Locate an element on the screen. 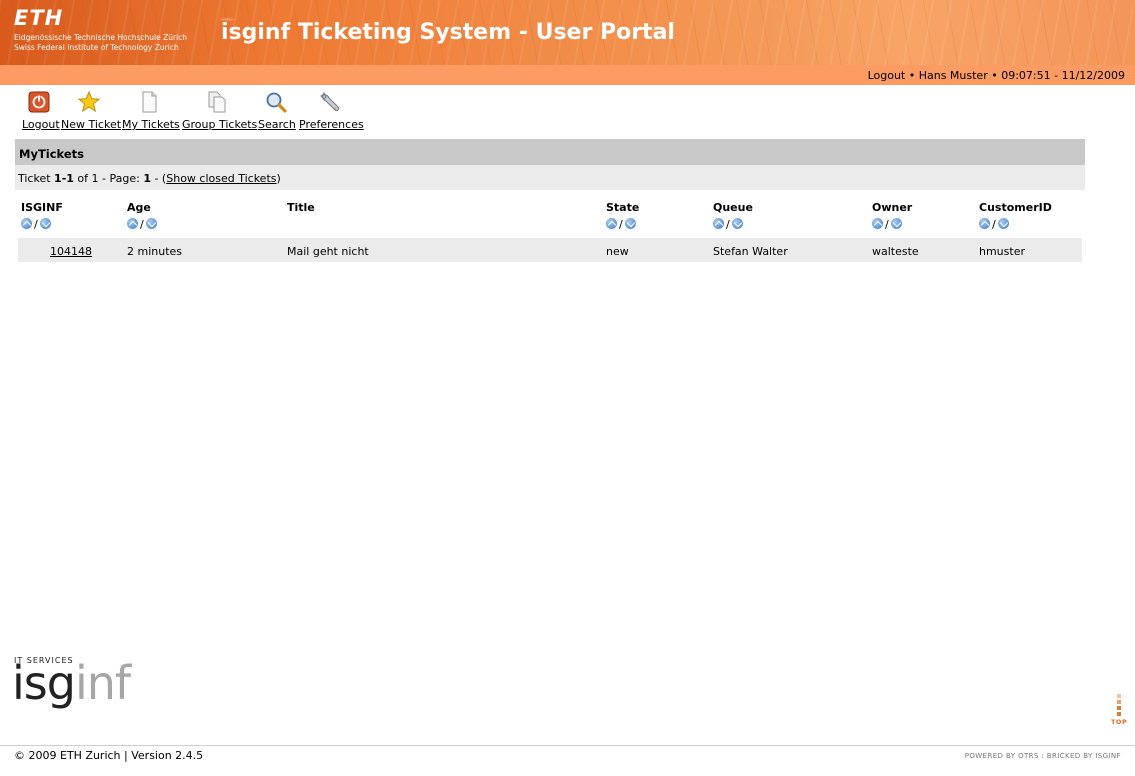 The width and height of the screenshot is (1135, 776). logo-light-part: inf is located at coordinates (102, 683).